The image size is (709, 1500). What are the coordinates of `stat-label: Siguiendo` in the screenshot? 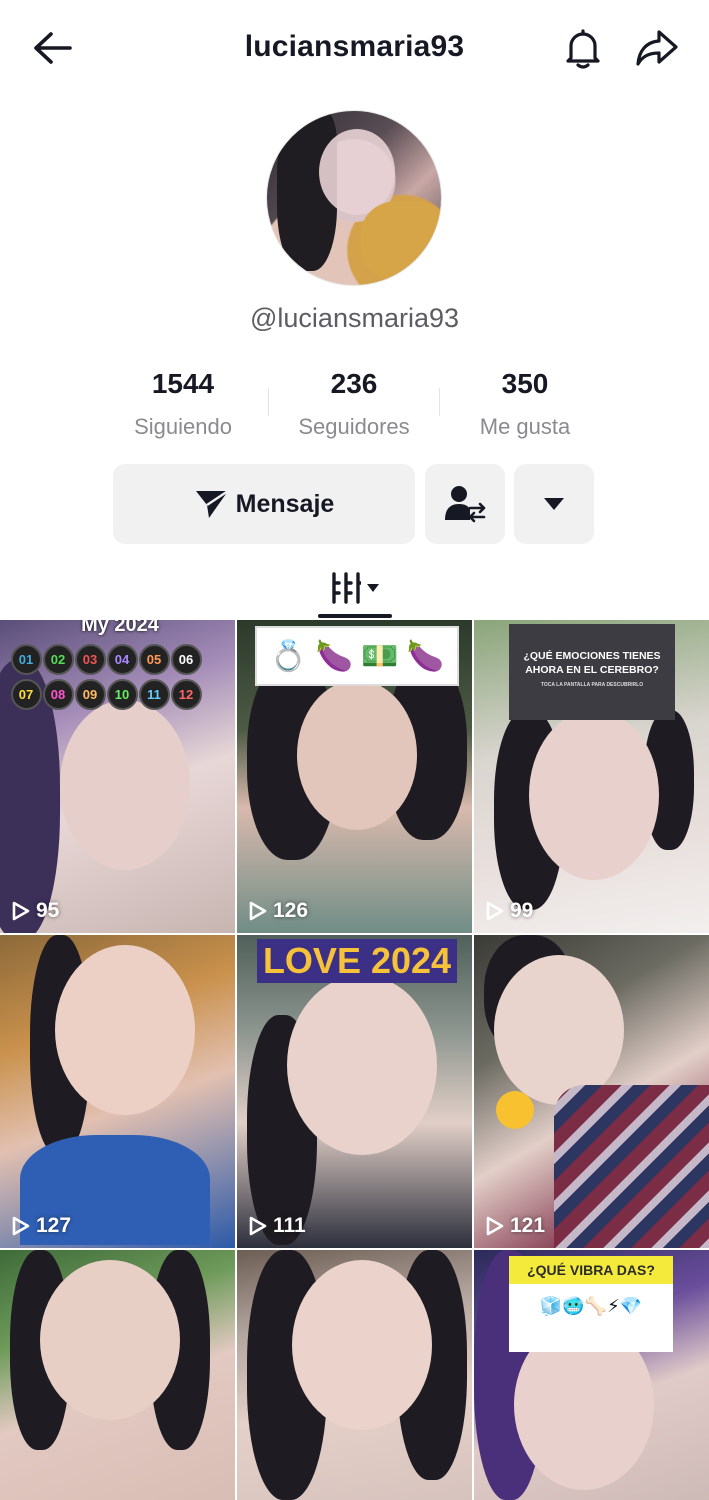 It's located at (183, 426).